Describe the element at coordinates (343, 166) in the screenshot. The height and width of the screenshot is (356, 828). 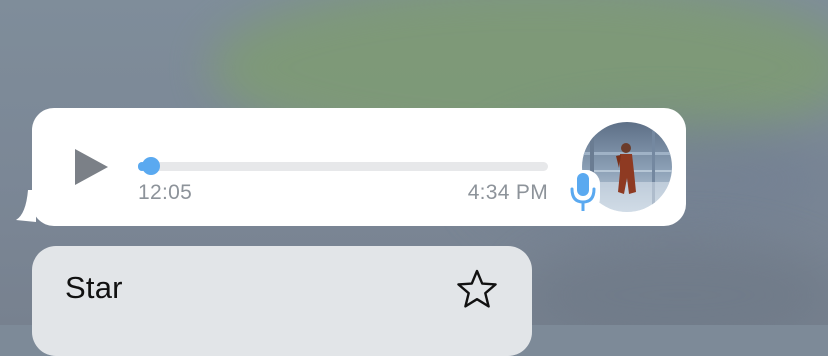
I see `playback-progress-bar` at that location.